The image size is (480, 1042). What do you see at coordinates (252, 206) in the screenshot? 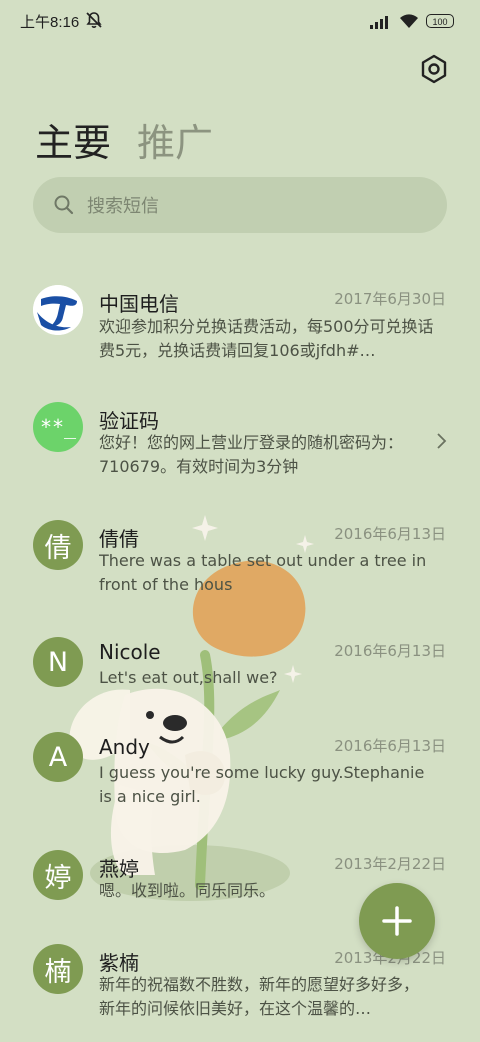
I see `search-input` at bounding box center [252, 206].